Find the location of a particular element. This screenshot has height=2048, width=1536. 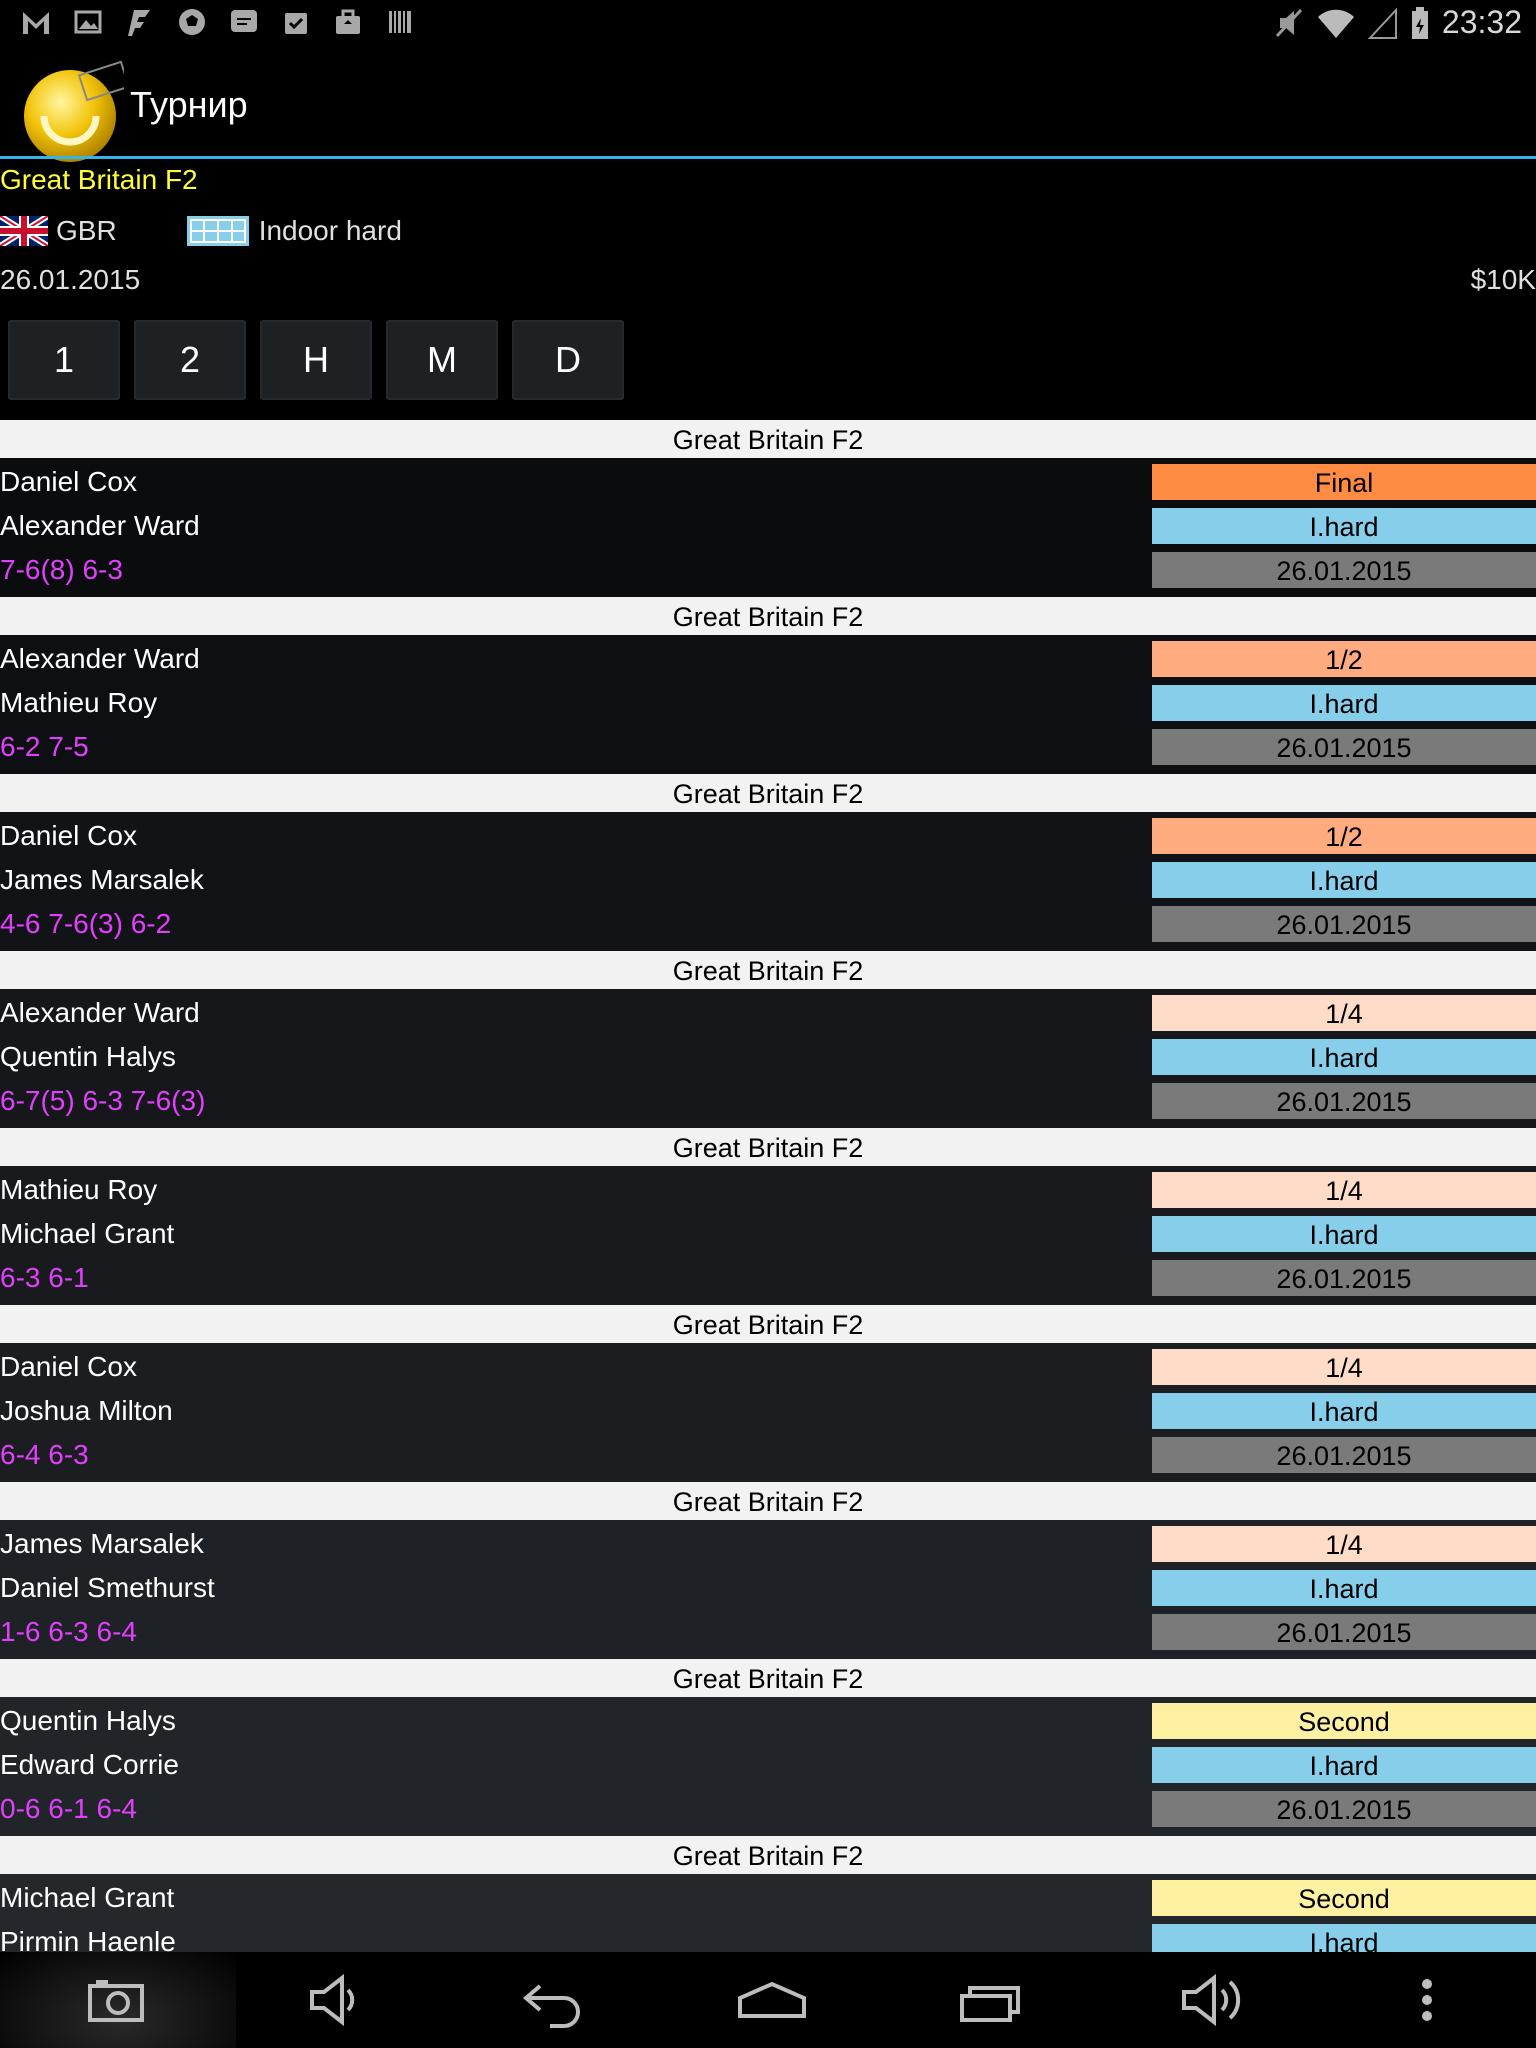

player-1-name: James Marsalek is located at coordinates (102, 1543).